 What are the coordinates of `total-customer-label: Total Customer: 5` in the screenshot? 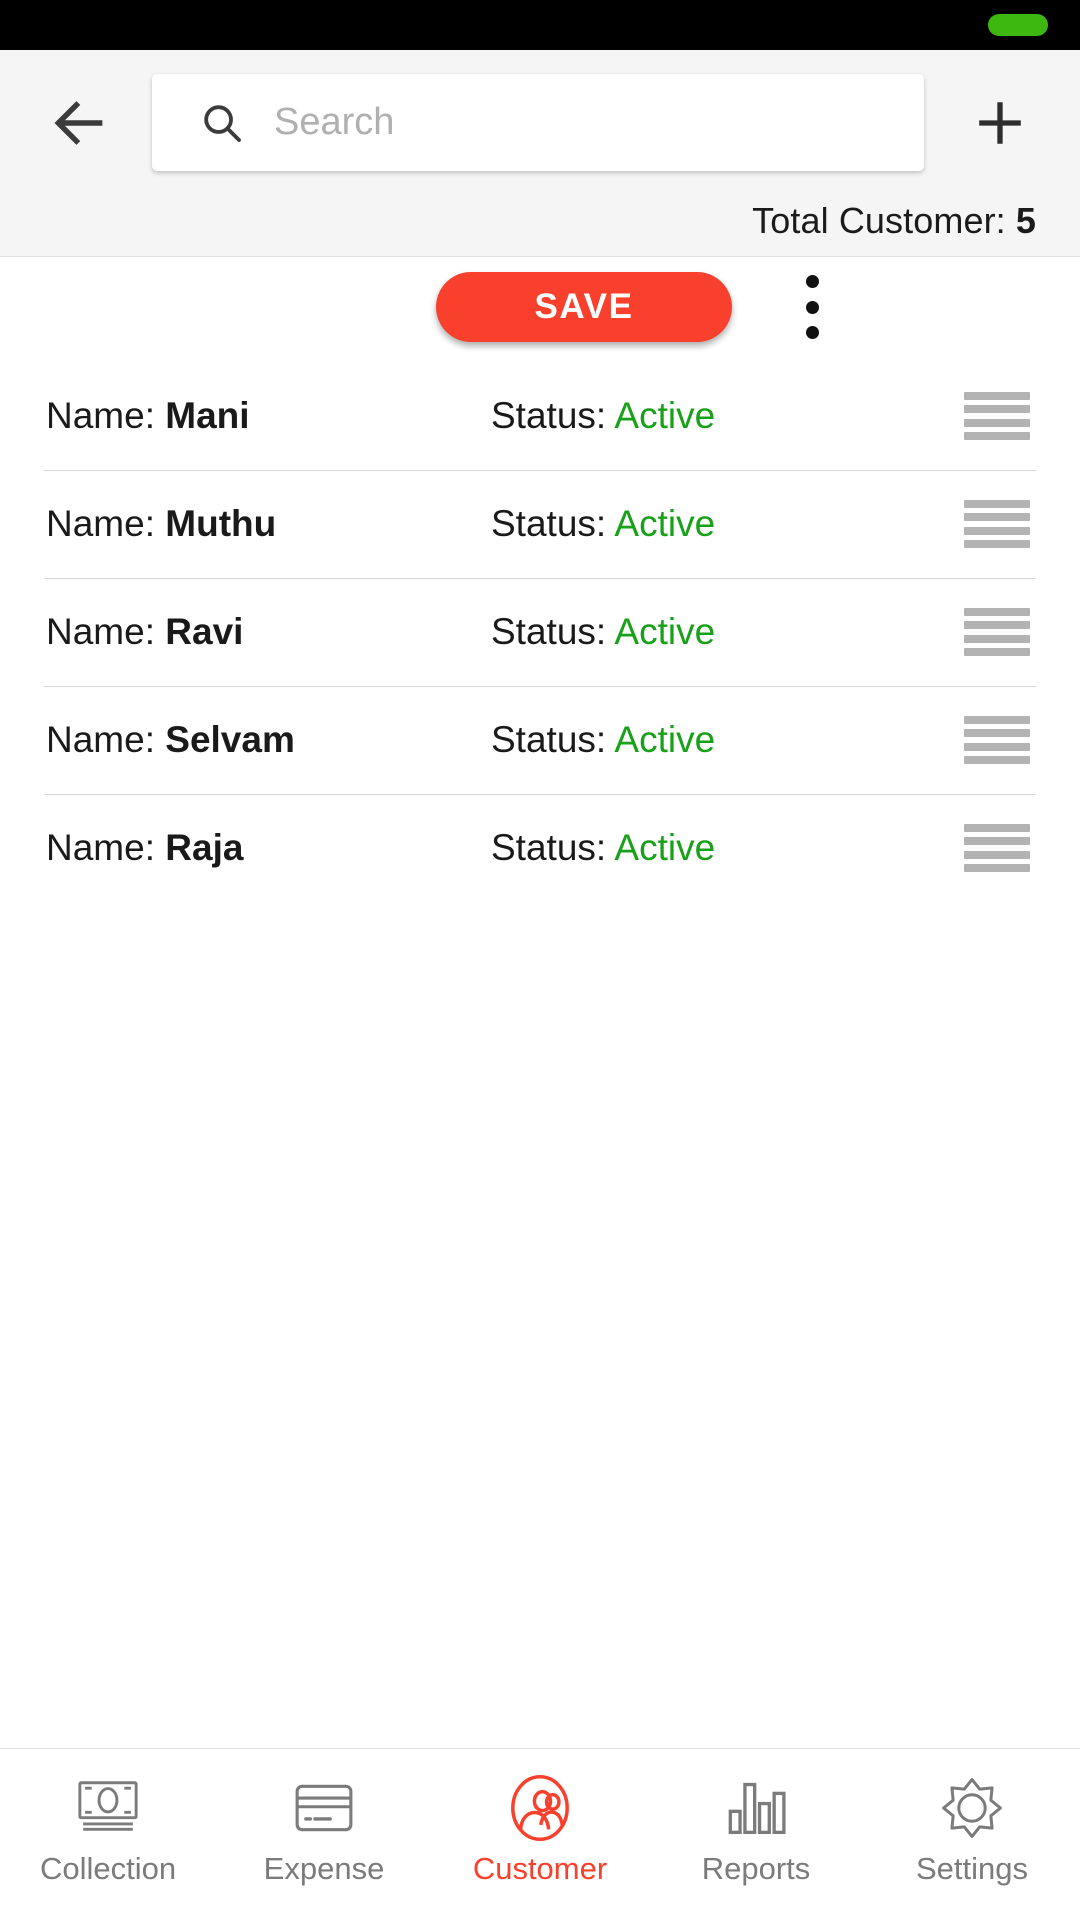 It's located at (894, 221).